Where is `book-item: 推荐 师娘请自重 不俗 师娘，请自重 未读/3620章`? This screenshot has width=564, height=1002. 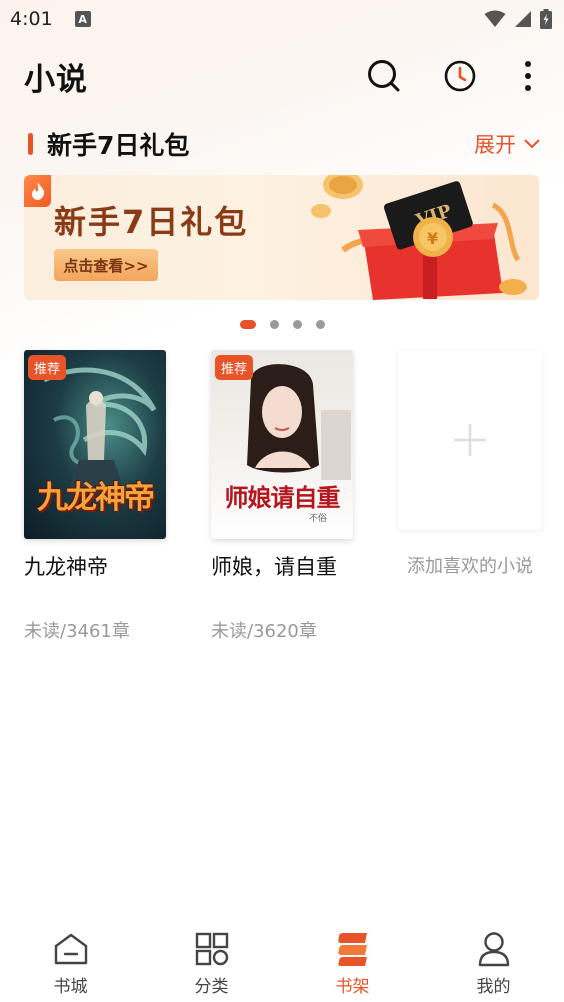
book-item: 推荐 师娘请自重 不俗 师娘，请自重 未读/3620章 is located at coordinates (282, 496).